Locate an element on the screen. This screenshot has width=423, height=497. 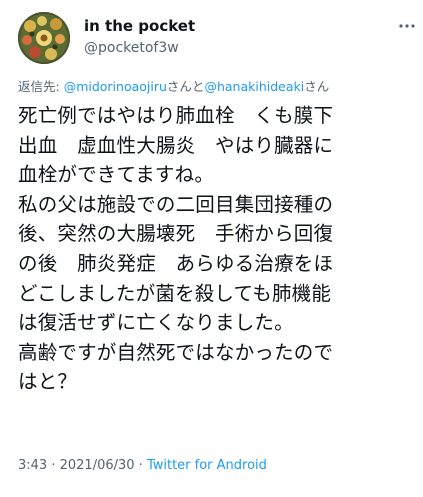
reply-joiner: さんと is located at coordinates (185, 86).